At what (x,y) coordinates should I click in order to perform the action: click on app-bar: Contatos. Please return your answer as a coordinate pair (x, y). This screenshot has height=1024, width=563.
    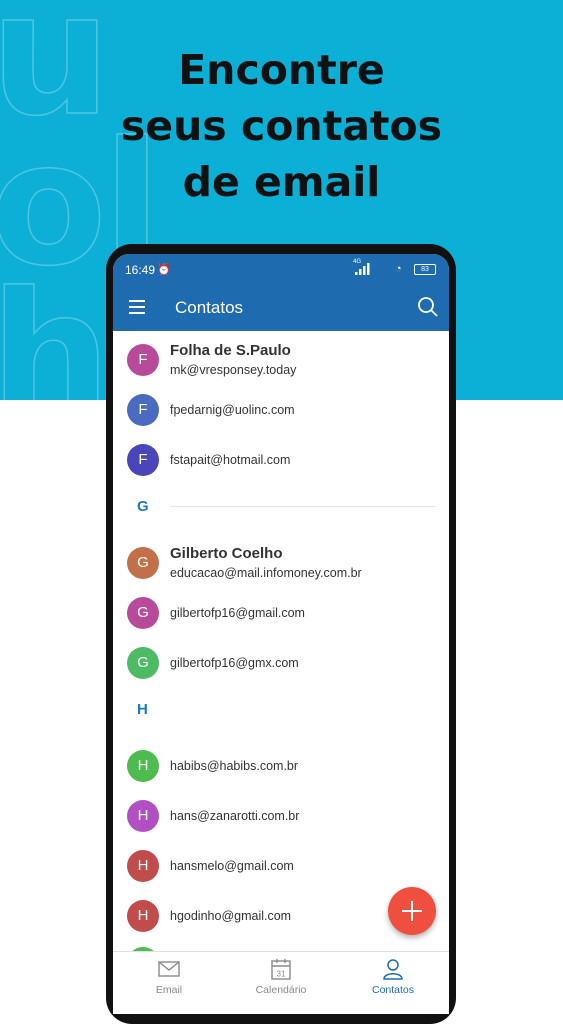
    Looking at the image, I should click on (281, 307).